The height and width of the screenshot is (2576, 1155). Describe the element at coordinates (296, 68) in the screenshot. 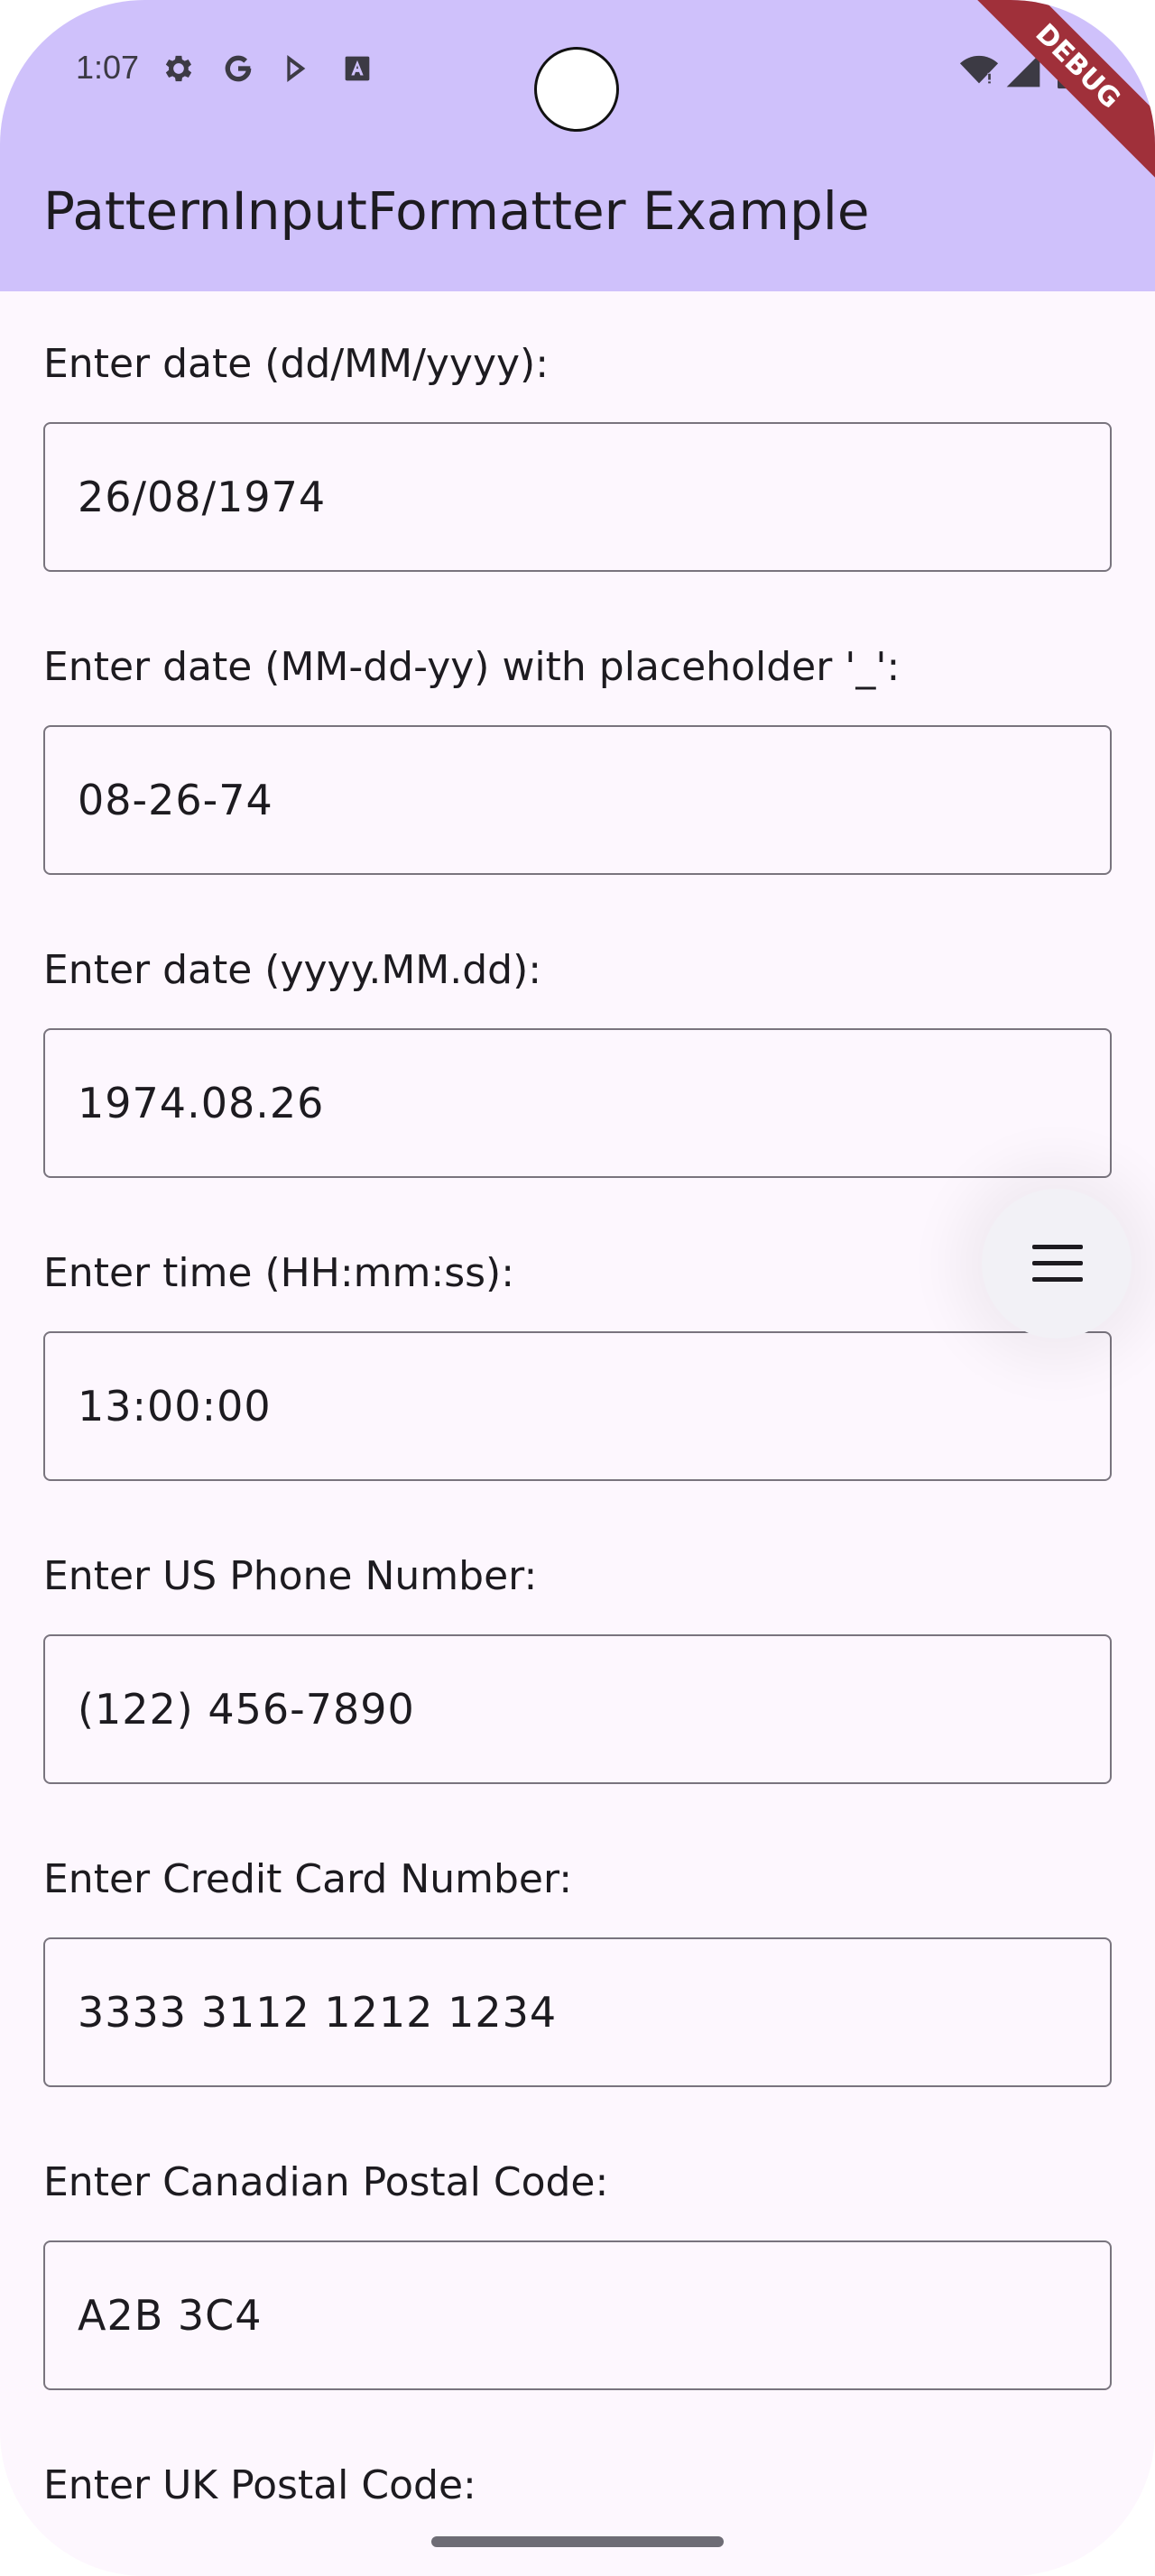

I see `play-store-icon` at that location.